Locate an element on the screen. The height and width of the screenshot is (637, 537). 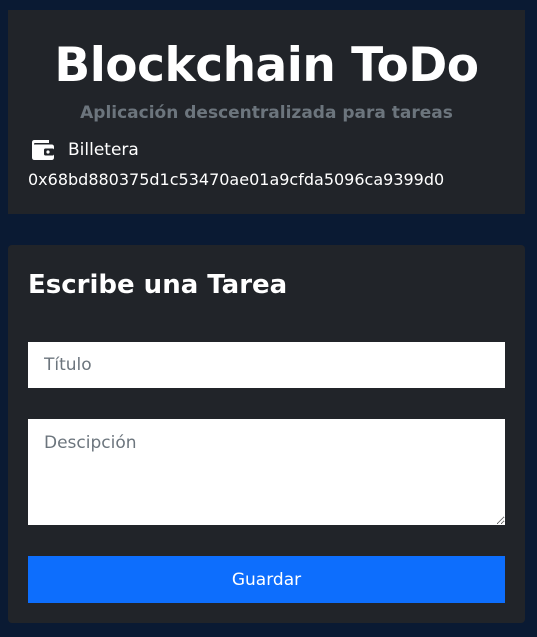
save-button: Guardar is located at coordinates (266, 579).